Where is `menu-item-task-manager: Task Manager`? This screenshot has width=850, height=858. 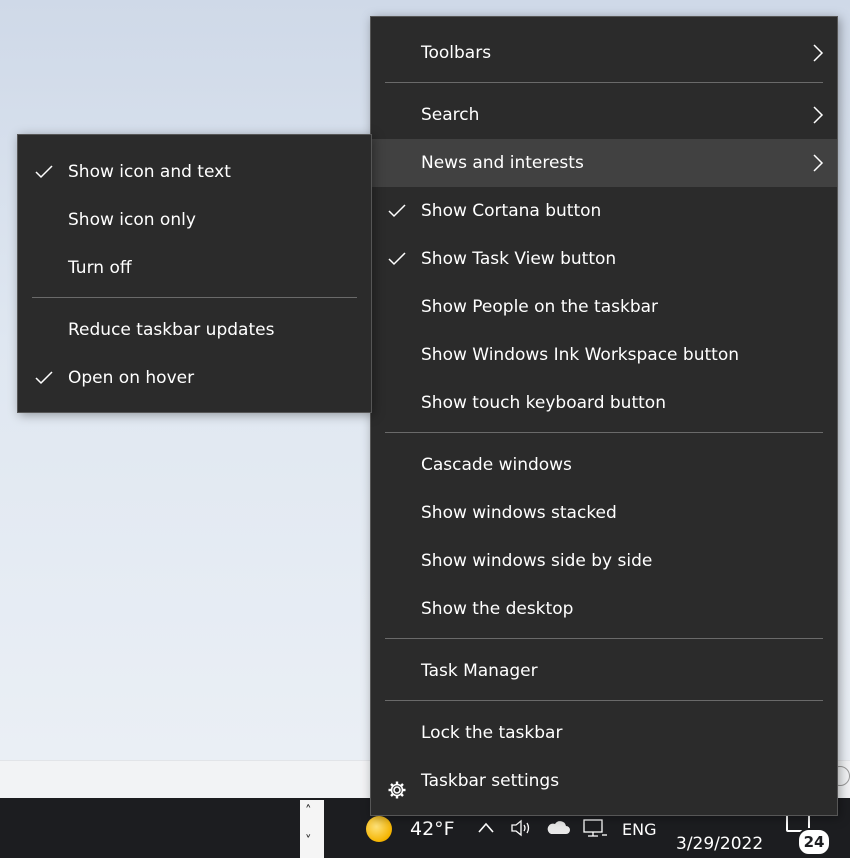 menu-item-task-manager: Task Manager is located at coordinates (604, 671).